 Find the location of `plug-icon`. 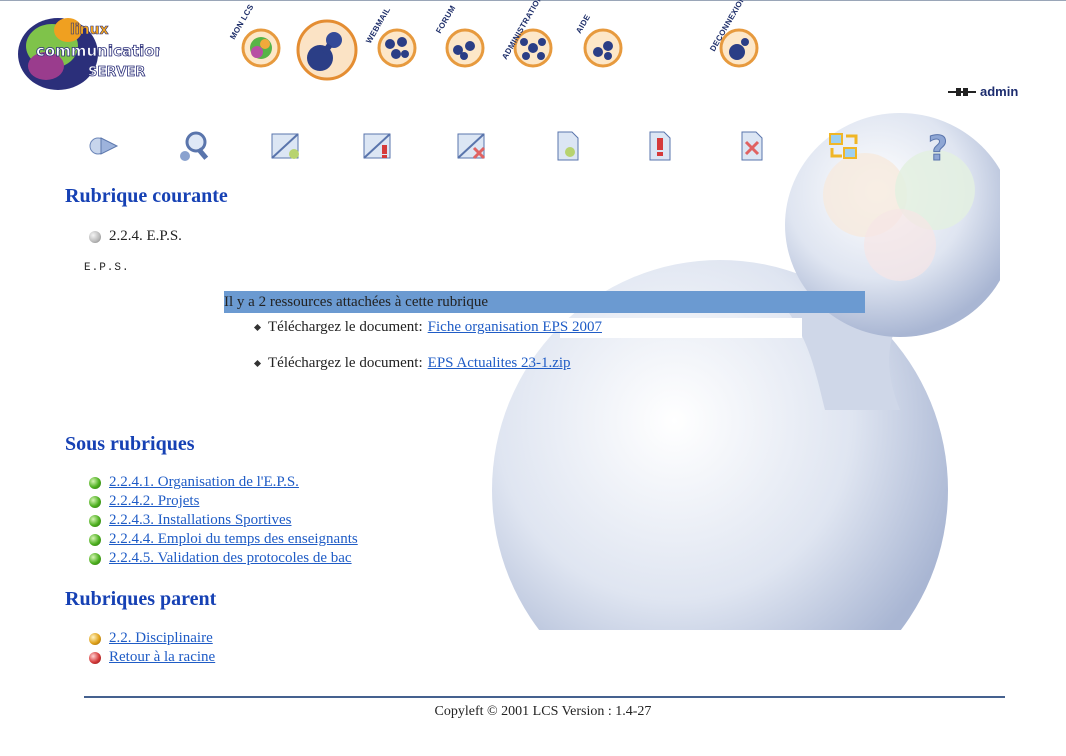

plug-icon is located at coordinates (962, 91).